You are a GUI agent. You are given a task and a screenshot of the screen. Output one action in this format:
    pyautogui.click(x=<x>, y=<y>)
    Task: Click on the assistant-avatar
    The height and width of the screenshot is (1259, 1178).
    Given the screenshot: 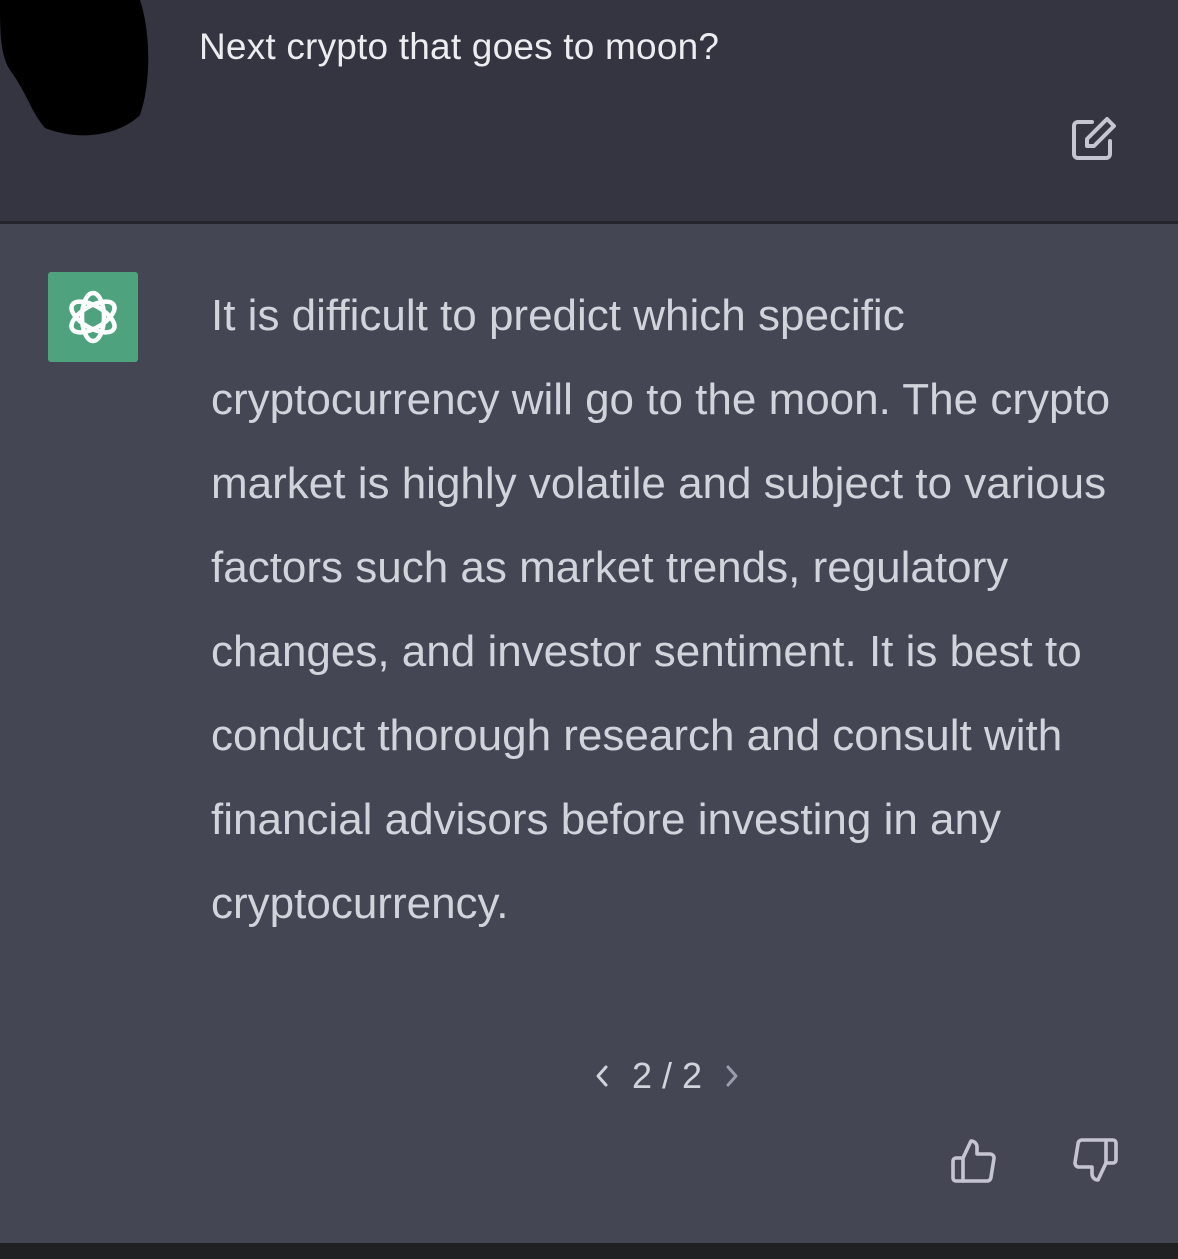 What is the action you would take?
    pyautogui.click(x=93, y=317)
    